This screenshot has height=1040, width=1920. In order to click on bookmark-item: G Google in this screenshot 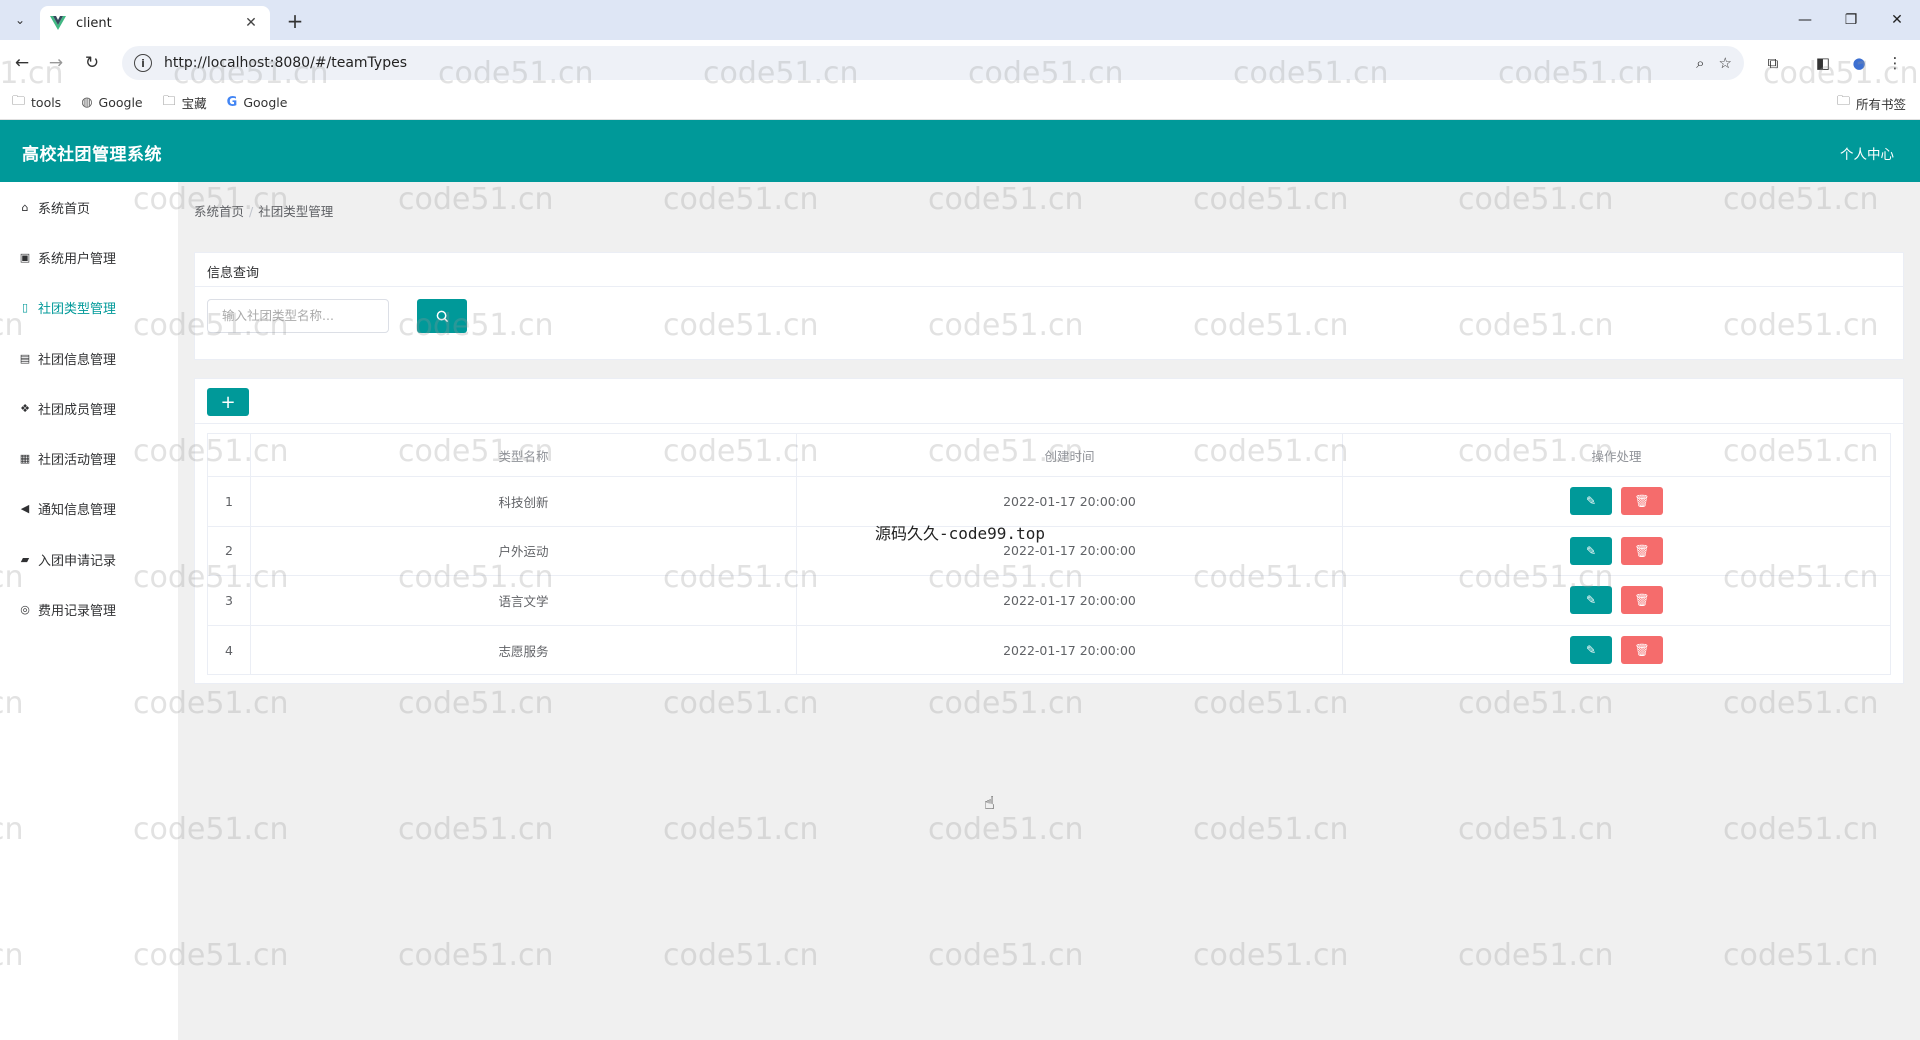, I will do `click(257, 102)`.